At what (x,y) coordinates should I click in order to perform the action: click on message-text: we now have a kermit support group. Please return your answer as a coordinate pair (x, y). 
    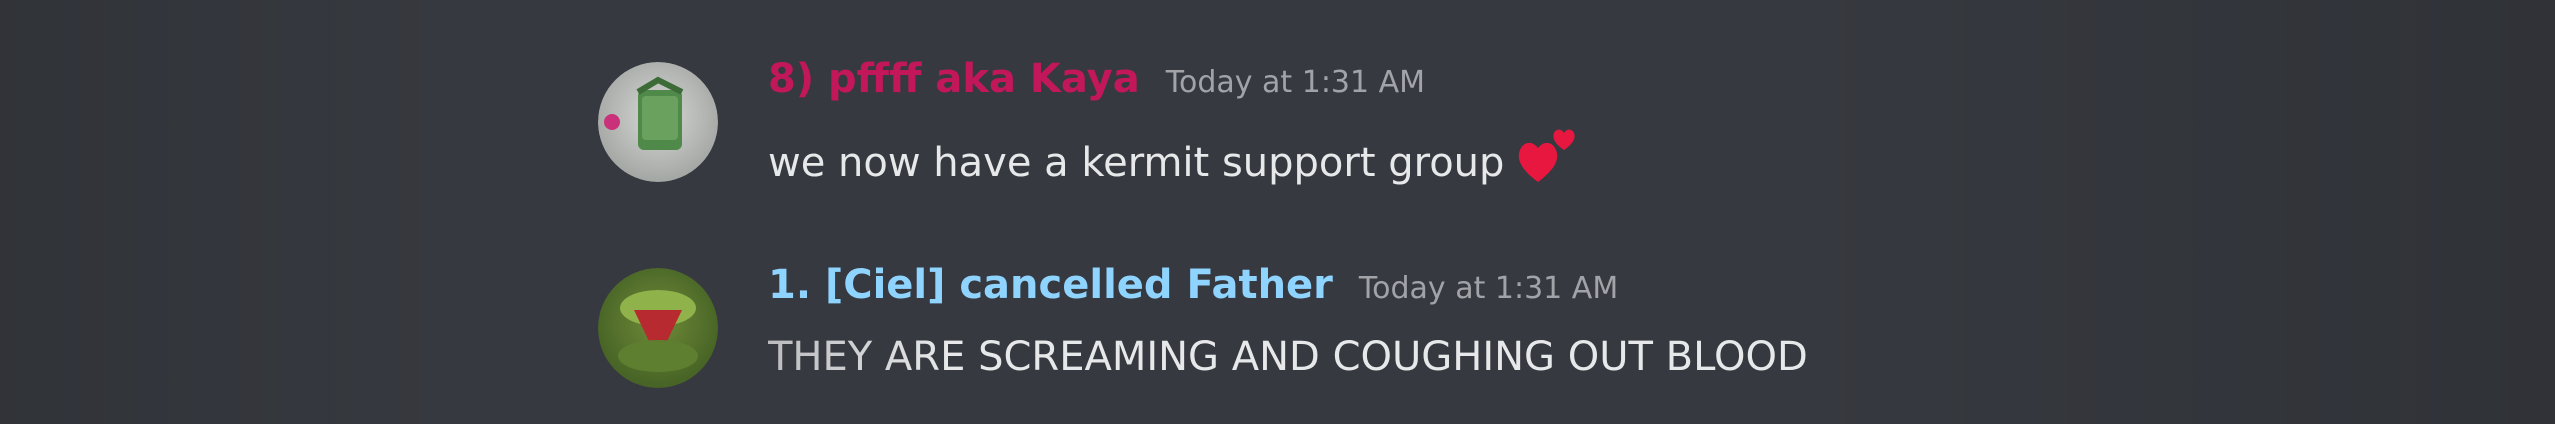
    Looking at the image, I should click on (1136, 163).